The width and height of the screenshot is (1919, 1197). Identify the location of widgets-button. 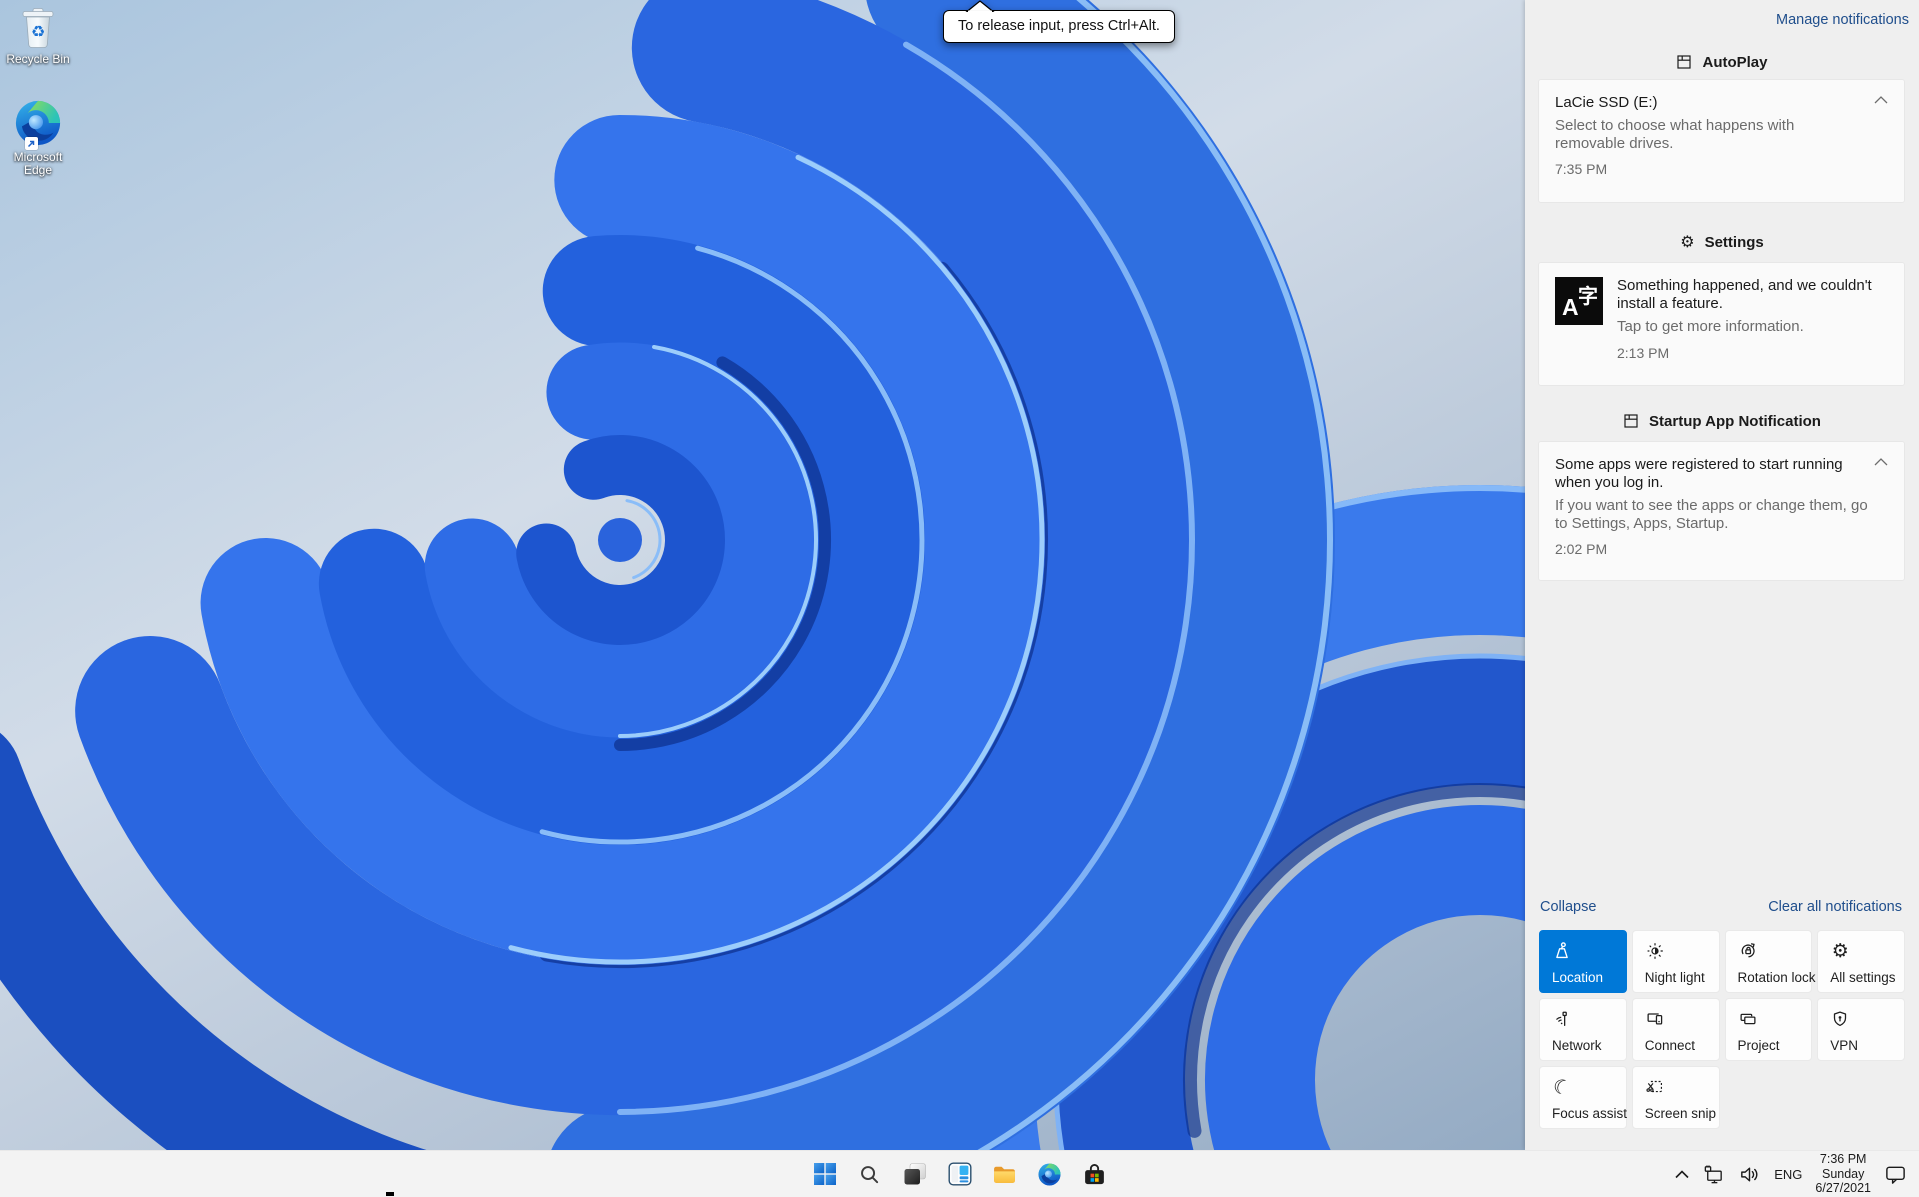
(960, 1174).